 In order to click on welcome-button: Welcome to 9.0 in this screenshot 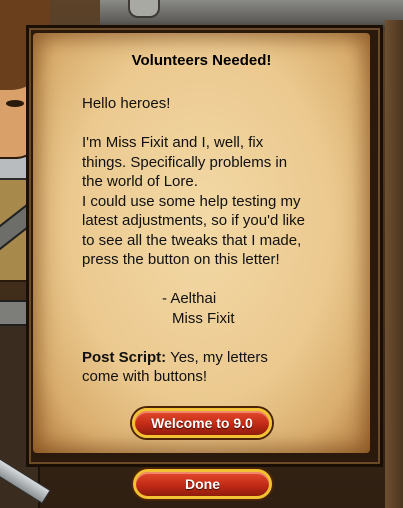, I will do `click(202, 423)`.